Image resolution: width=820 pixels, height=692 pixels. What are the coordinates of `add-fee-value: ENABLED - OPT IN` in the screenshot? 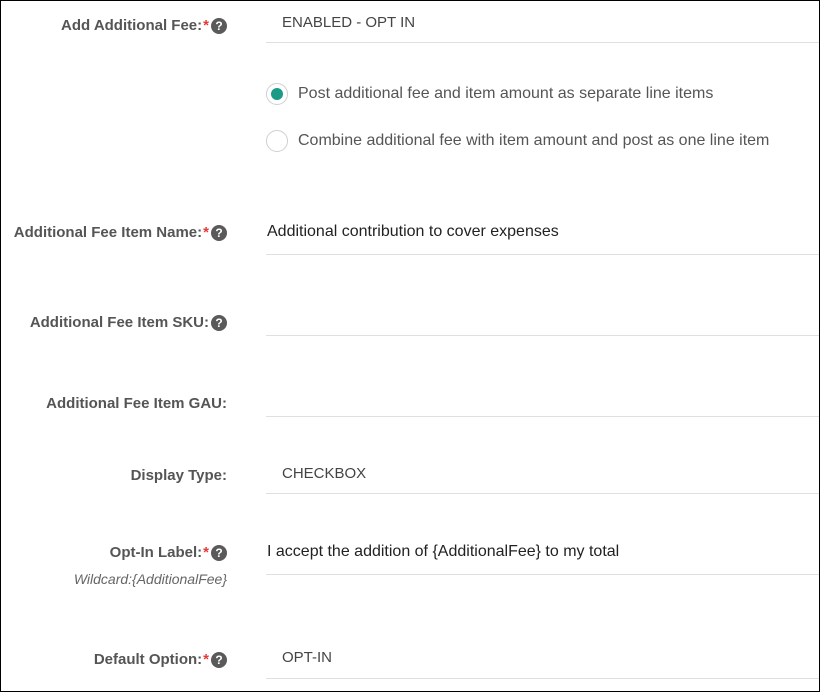 It's located at (349, 22).